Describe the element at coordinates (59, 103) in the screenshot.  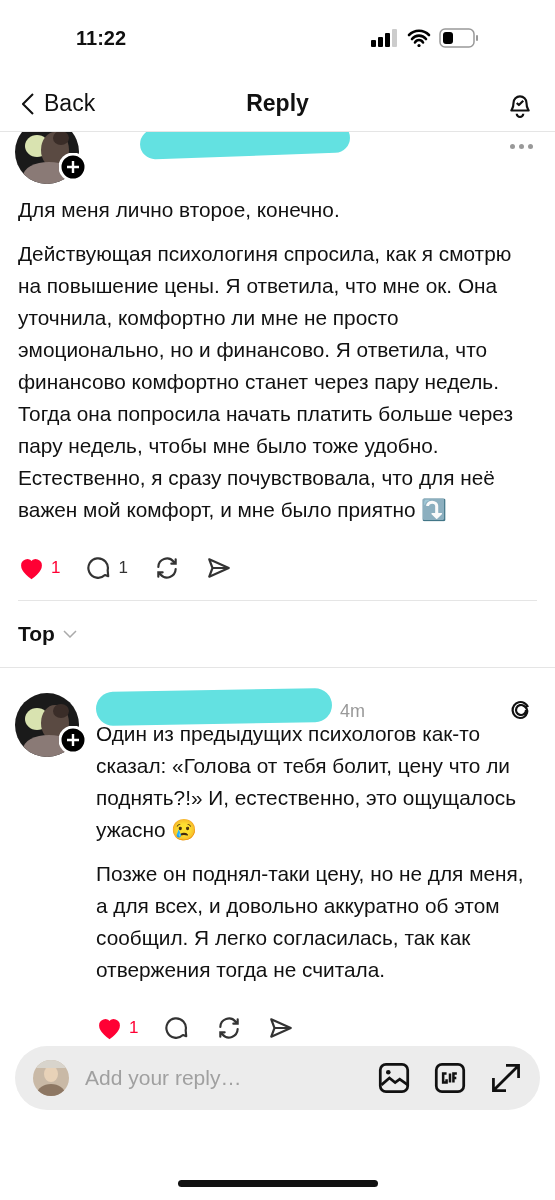
I see `back-button: Back` at that location.